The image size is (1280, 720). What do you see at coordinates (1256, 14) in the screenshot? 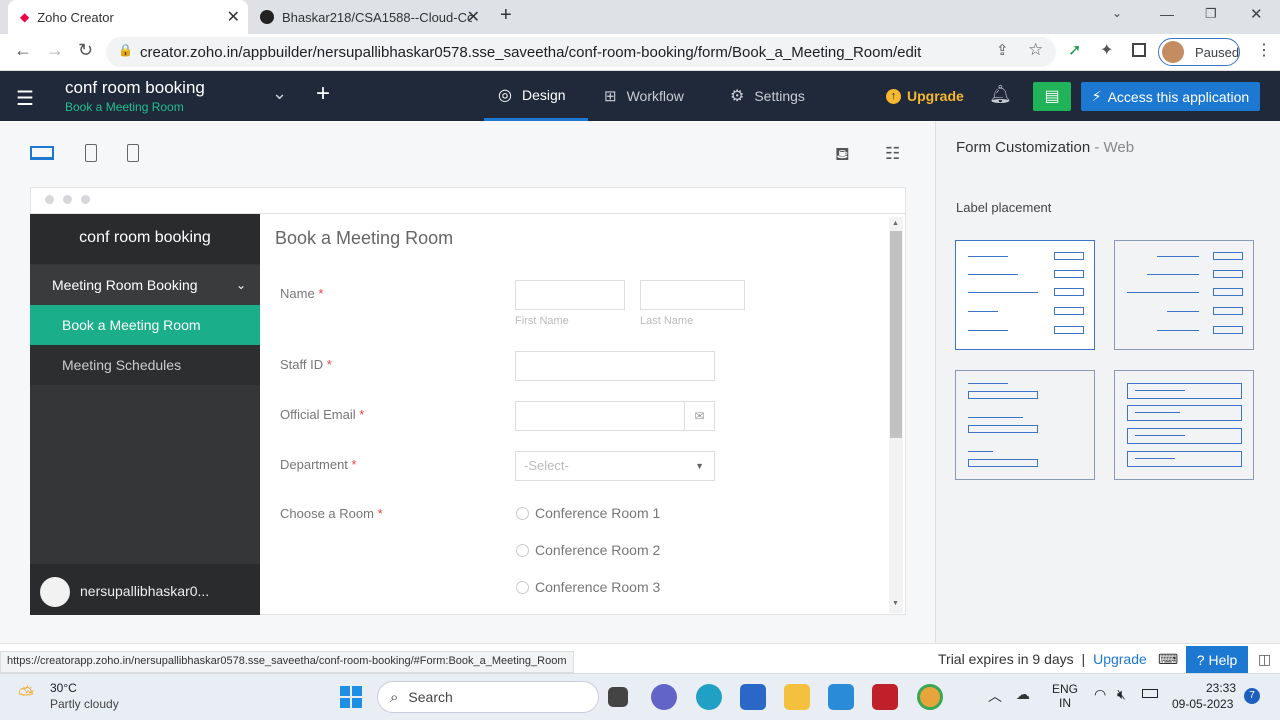
I see `close-window-icon: ✕` at bounding box center [1256, 14].